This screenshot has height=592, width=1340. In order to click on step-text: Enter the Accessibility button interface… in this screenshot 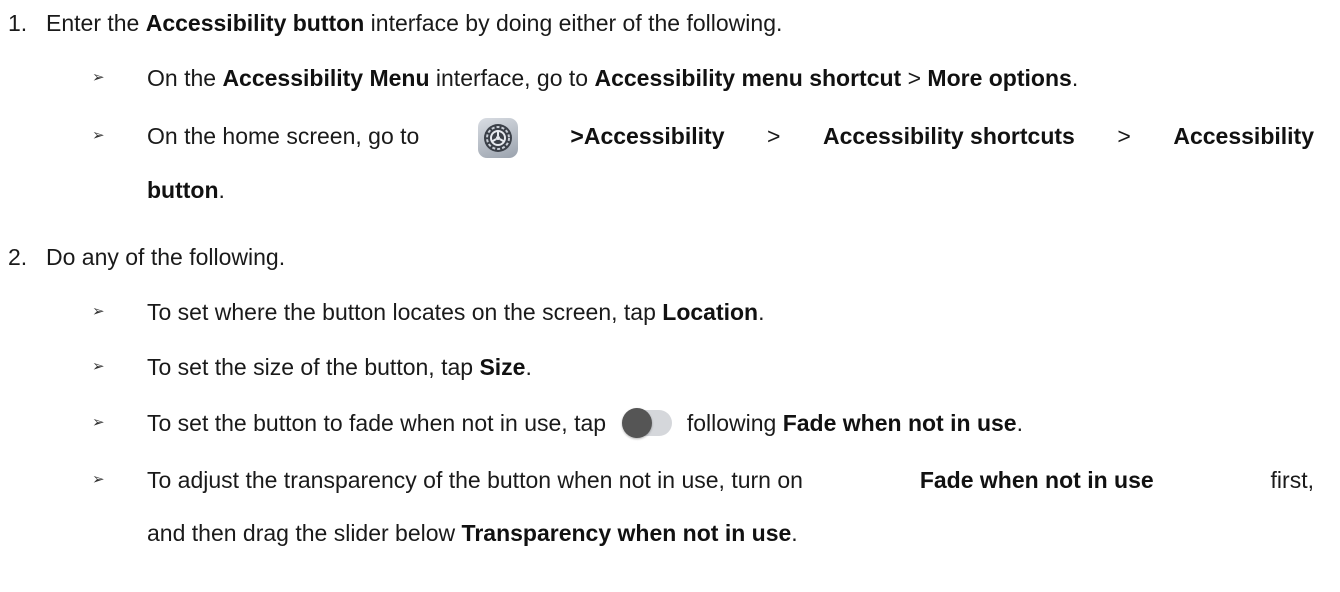, I will do `click(414, 23)`.